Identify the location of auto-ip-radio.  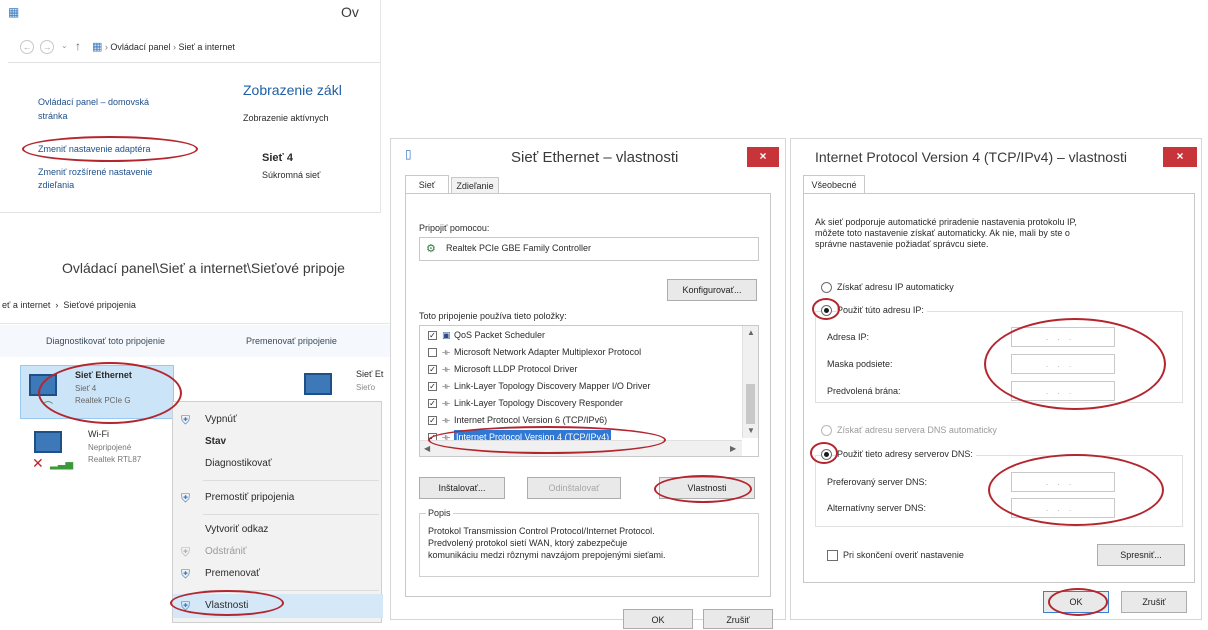
(826, 287).